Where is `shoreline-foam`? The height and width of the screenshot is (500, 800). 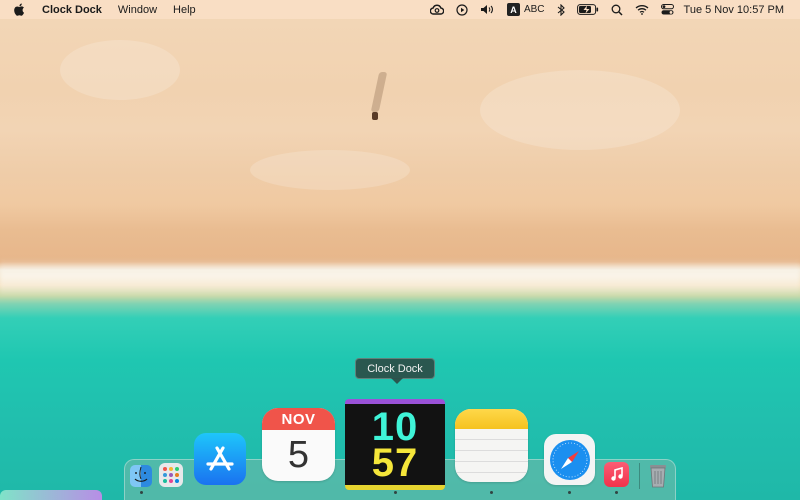
shoreline-foam is located at coordinates (400, 278).